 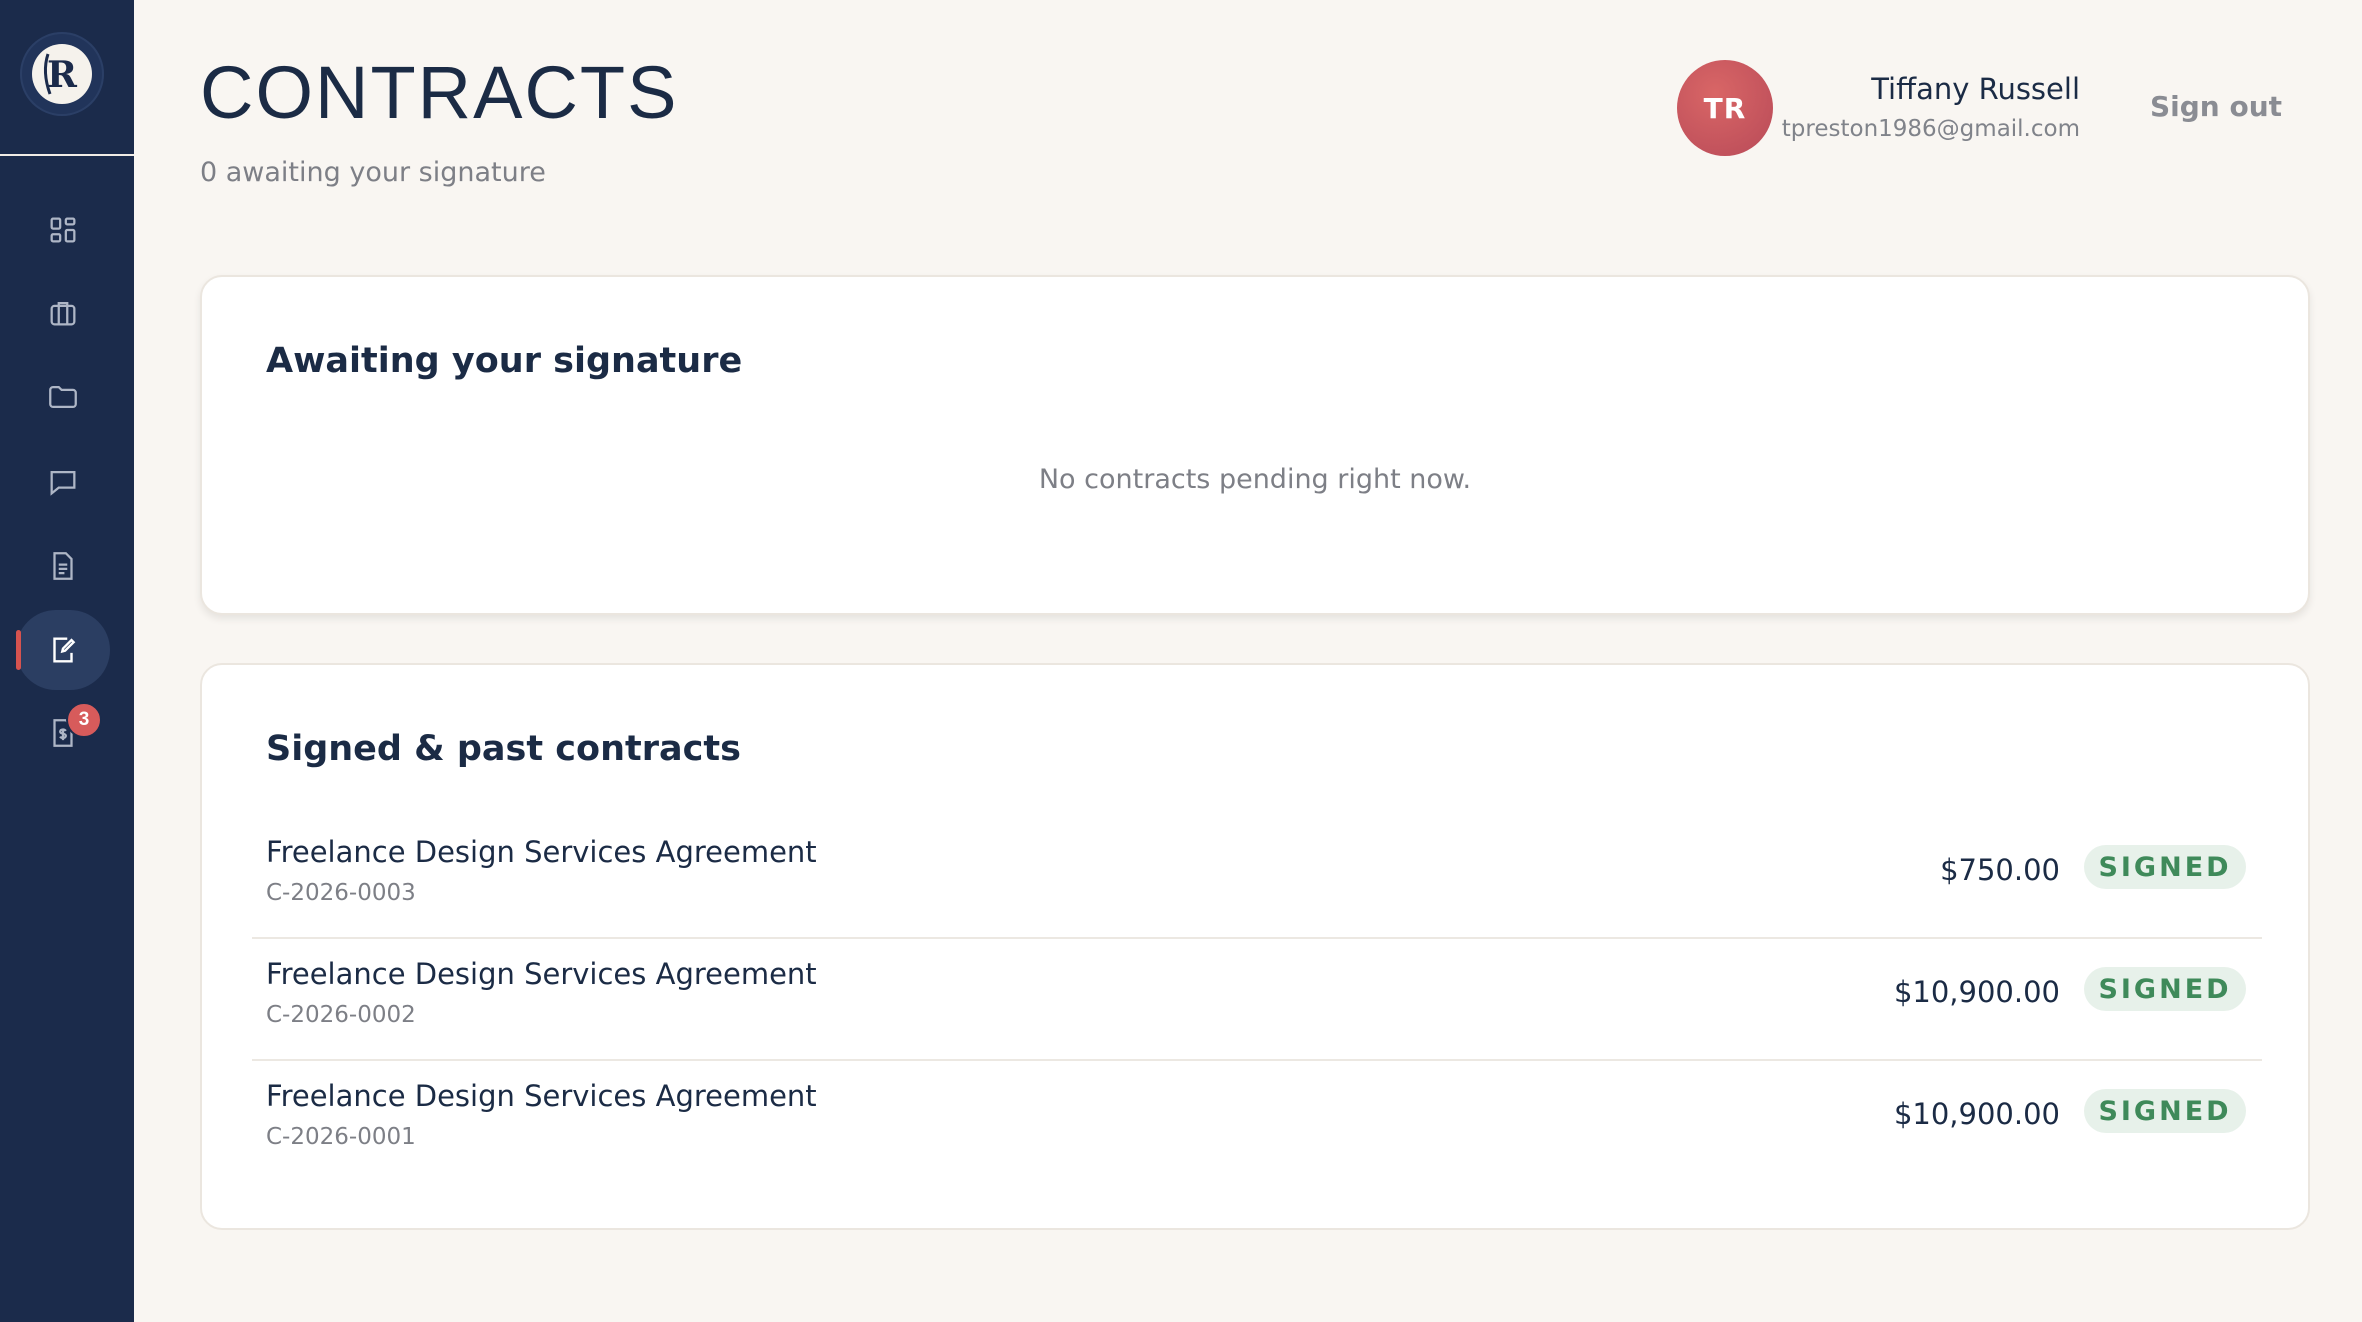 I want to click on invoice-badge: 3, so click(x=84, y=720).